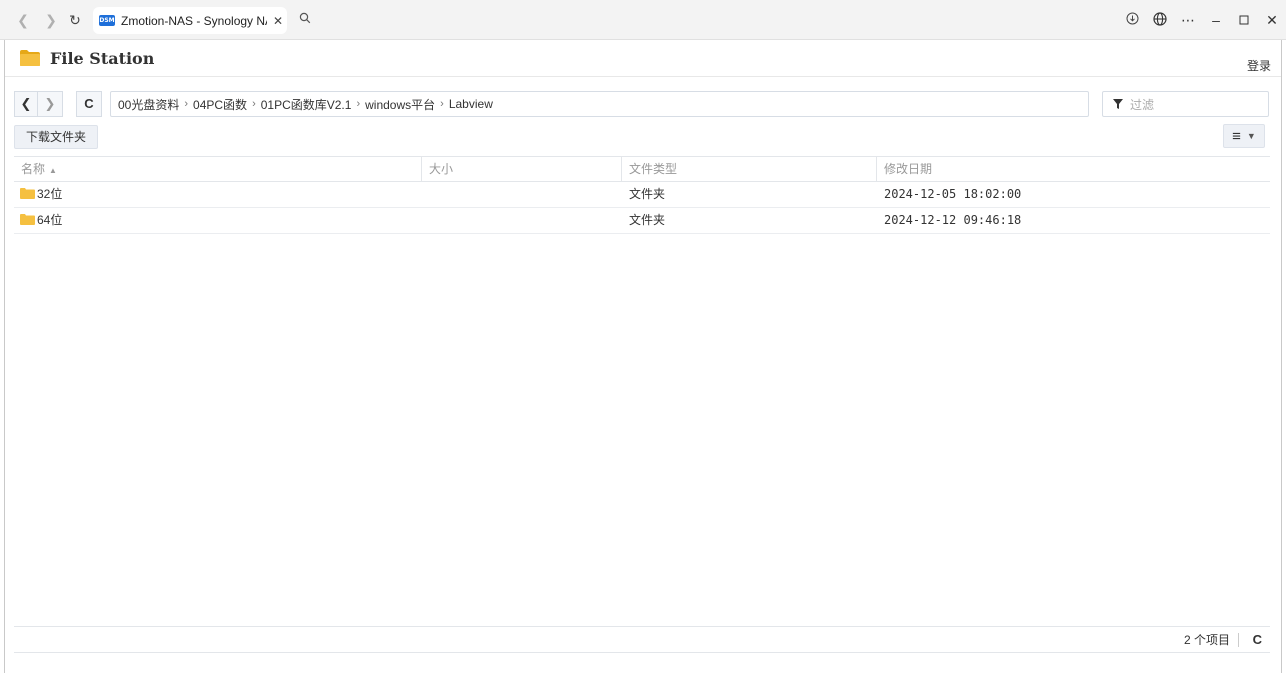 The image size is (1286, 673). I want to click on column-header-modified: 修改日期, so click(1073, 169).